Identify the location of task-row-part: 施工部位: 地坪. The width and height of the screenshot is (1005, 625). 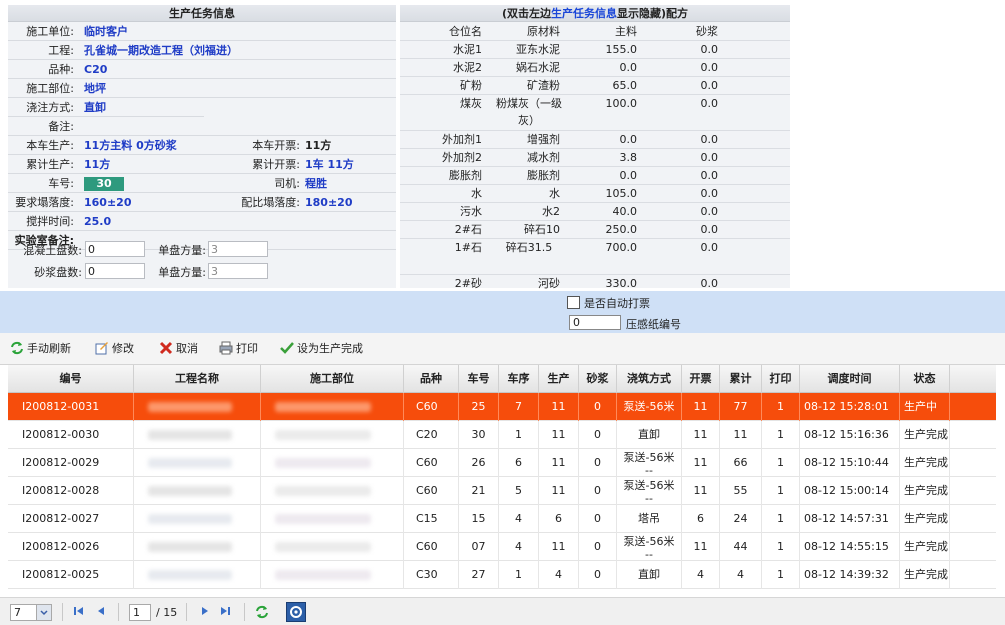
(202, 89).